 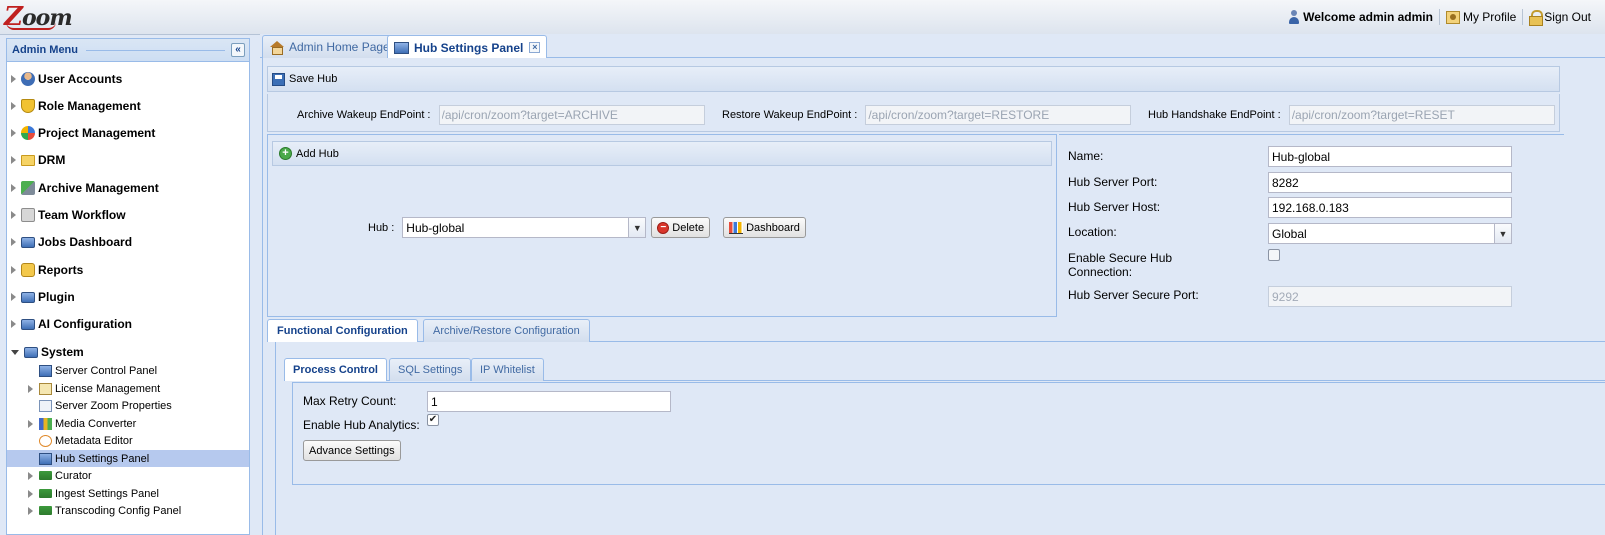 I want to click on tab-functional-configuration: Functional Configuration, so click(x=342, y=330).